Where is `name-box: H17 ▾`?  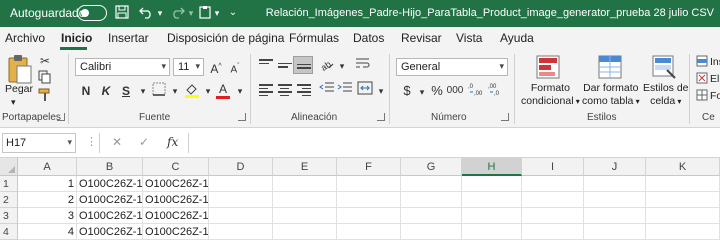 name-box: H17 ▾ is located at coordinates (39, 143).